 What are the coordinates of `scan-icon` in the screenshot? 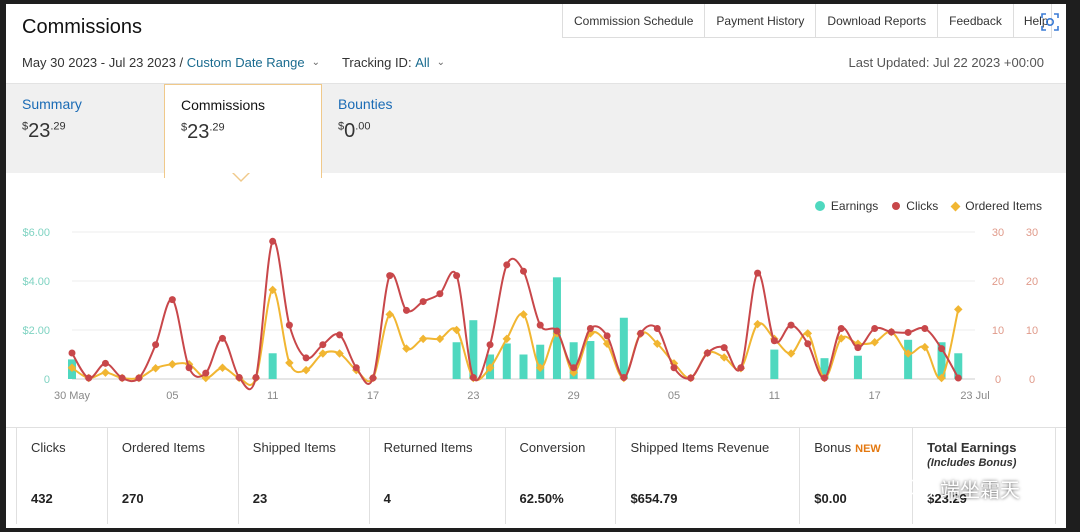 It's located at (1050, 22).